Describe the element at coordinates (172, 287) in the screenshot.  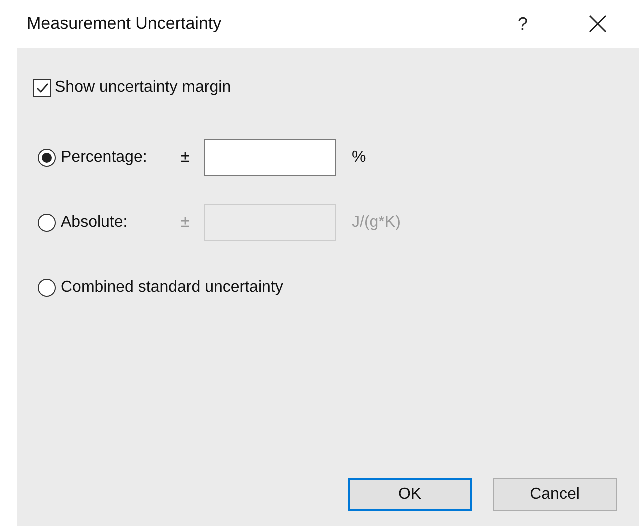
I see `radio-label: Combined standard uncertainty` at that location.